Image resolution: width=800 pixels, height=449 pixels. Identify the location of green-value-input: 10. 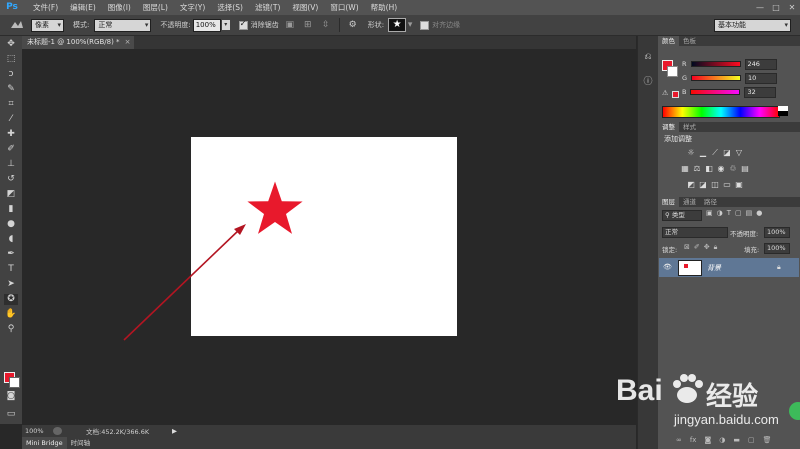
(761, 78).